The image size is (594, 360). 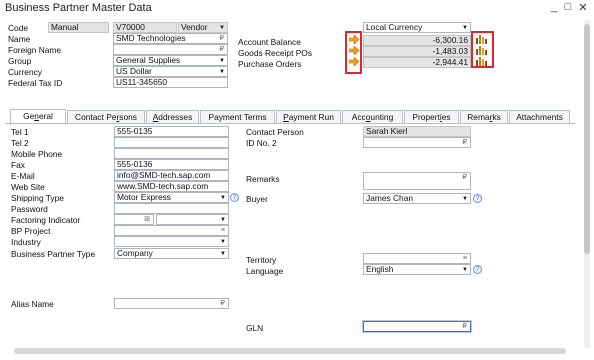 What do you see at coordinates (484, 117) in the screenshot?
I see `tab-remarks: Remarks` at bounding box center [484, 117].